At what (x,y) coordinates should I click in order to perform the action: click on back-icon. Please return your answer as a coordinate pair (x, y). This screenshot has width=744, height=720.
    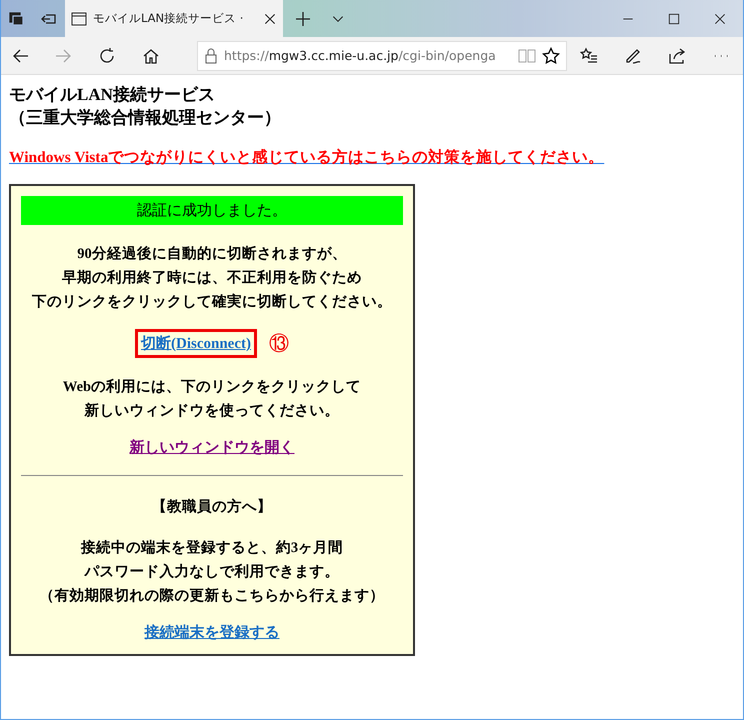
    Looking at the image, I should click on (21, 55).